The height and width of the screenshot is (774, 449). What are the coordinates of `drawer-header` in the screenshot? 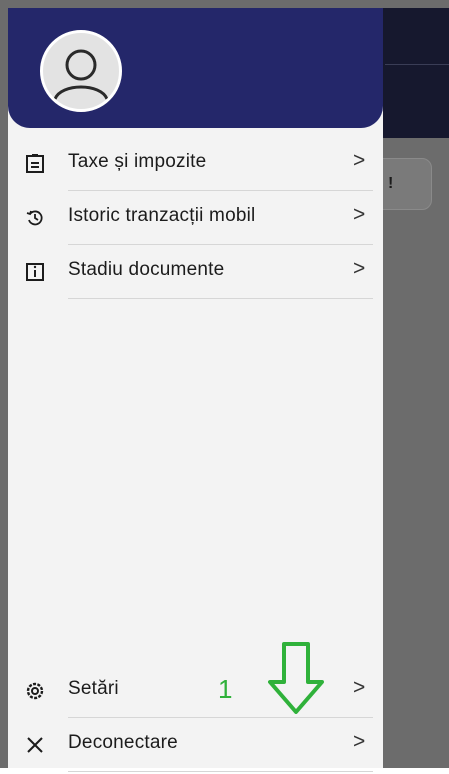 It's located at (195, 68).